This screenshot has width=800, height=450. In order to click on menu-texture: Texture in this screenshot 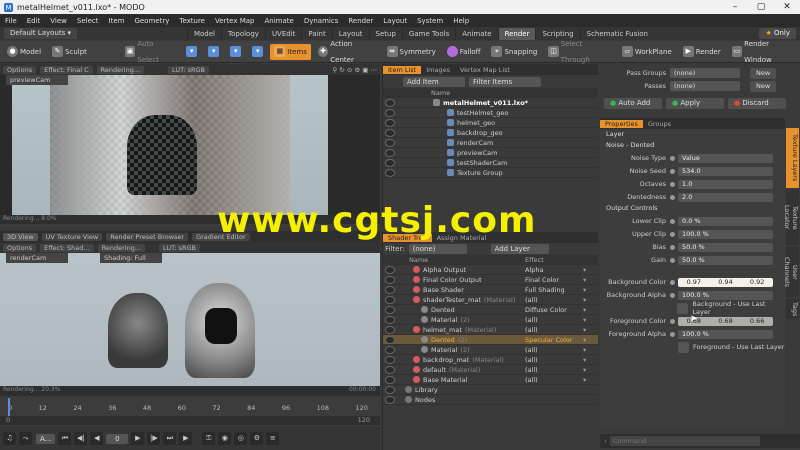, I will do `click(192, 21)`.